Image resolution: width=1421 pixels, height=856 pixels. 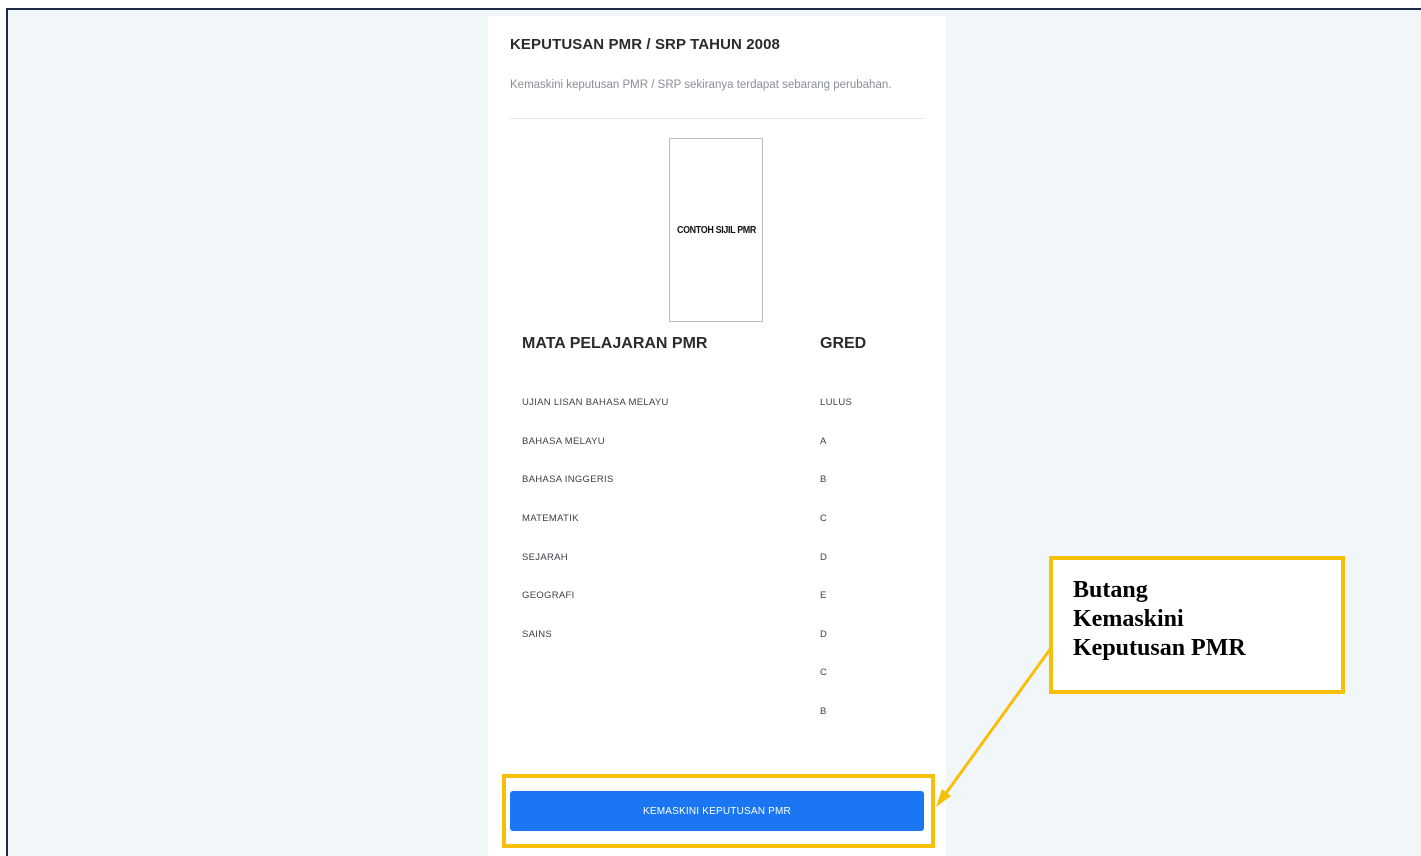 What do you see at coordinates (1128, 619) in the screenshot?
I see `callout-line: Kemaskini` at bounding box center [1128, 619].